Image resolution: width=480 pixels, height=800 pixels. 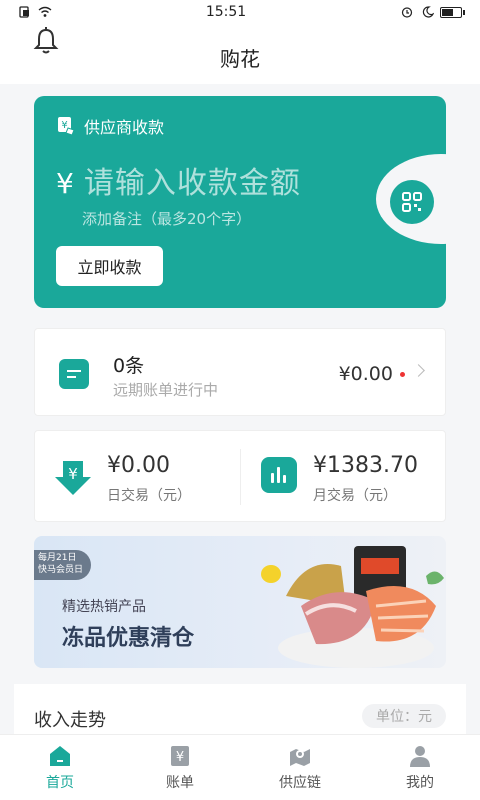 What do you see at coordinates (402, 374) in the screenshot?
I see `notification-dot` at bounding box center [402, 374].